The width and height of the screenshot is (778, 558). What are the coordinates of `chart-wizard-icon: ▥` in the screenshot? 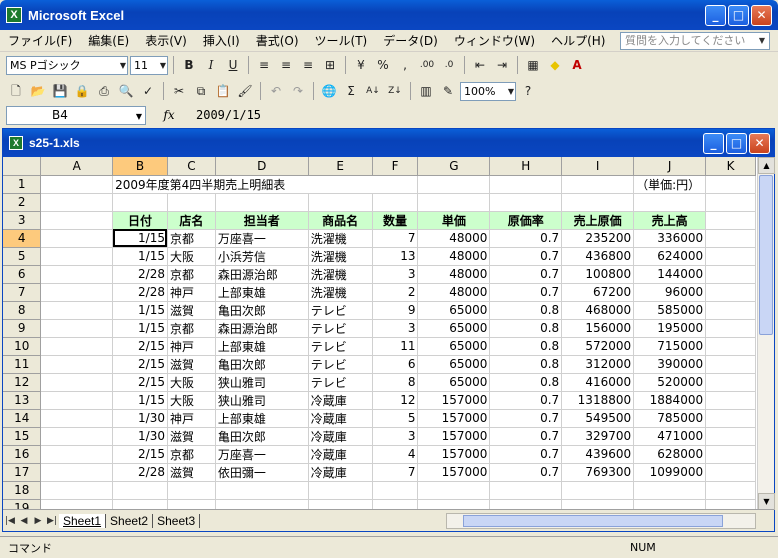 It's located at (426, 91).